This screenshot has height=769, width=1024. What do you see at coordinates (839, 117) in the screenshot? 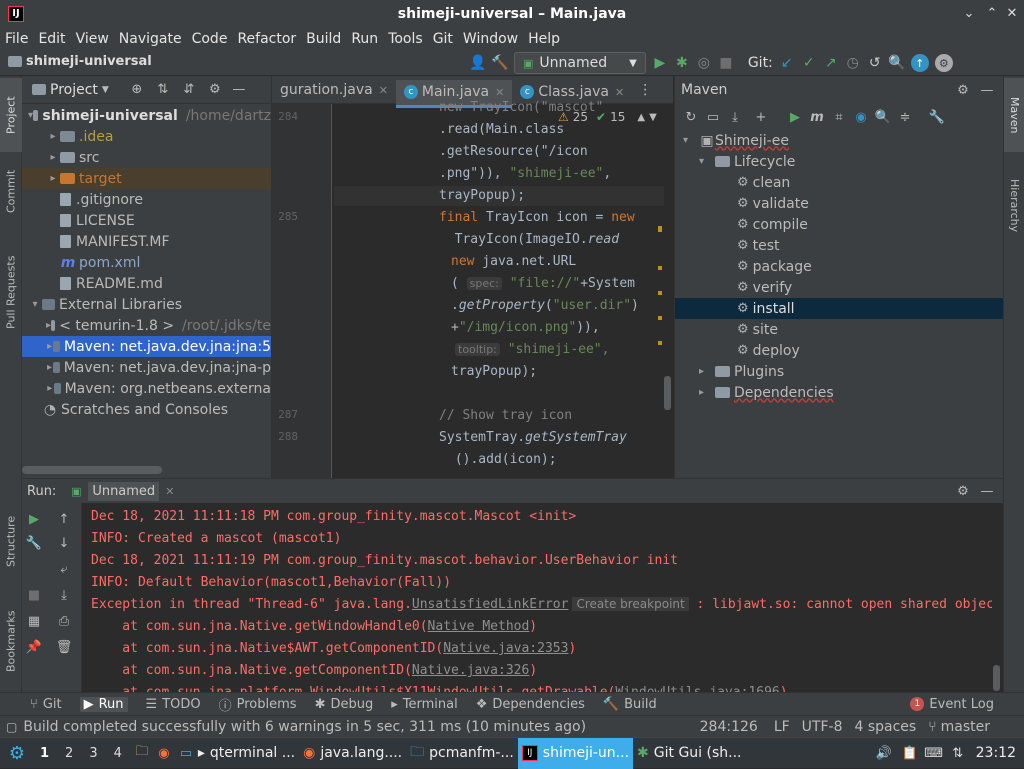
I see `toggle-offline-icon: ⌗` at bounding box center [839, 117].